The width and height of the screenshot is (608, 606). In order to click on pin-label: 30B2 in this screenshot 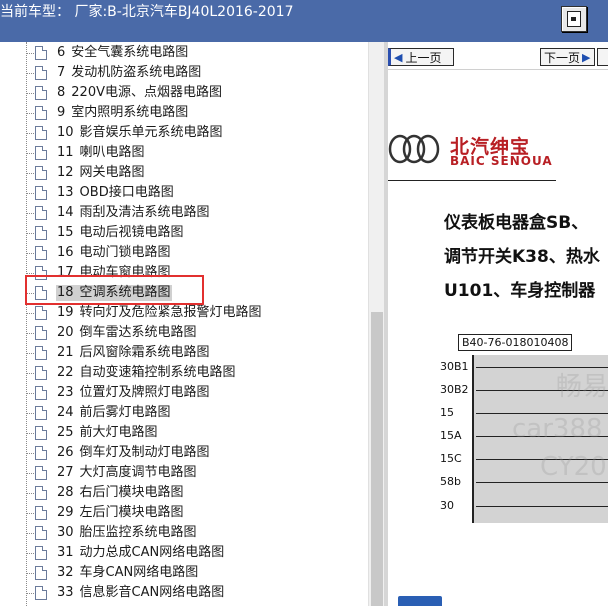, I will do `click(454, 389)`.